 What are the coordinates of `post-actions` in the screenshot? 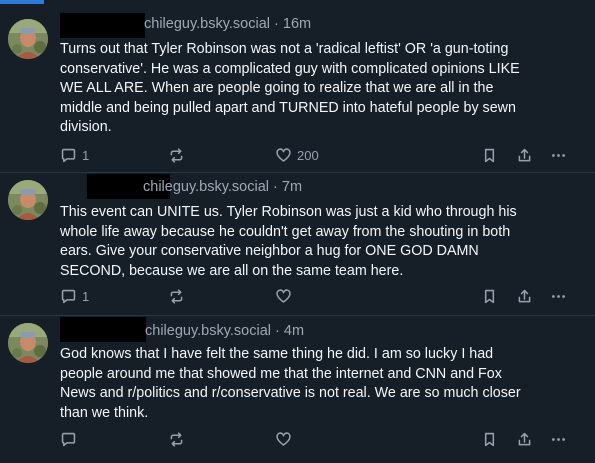 It's located at (320, 439).